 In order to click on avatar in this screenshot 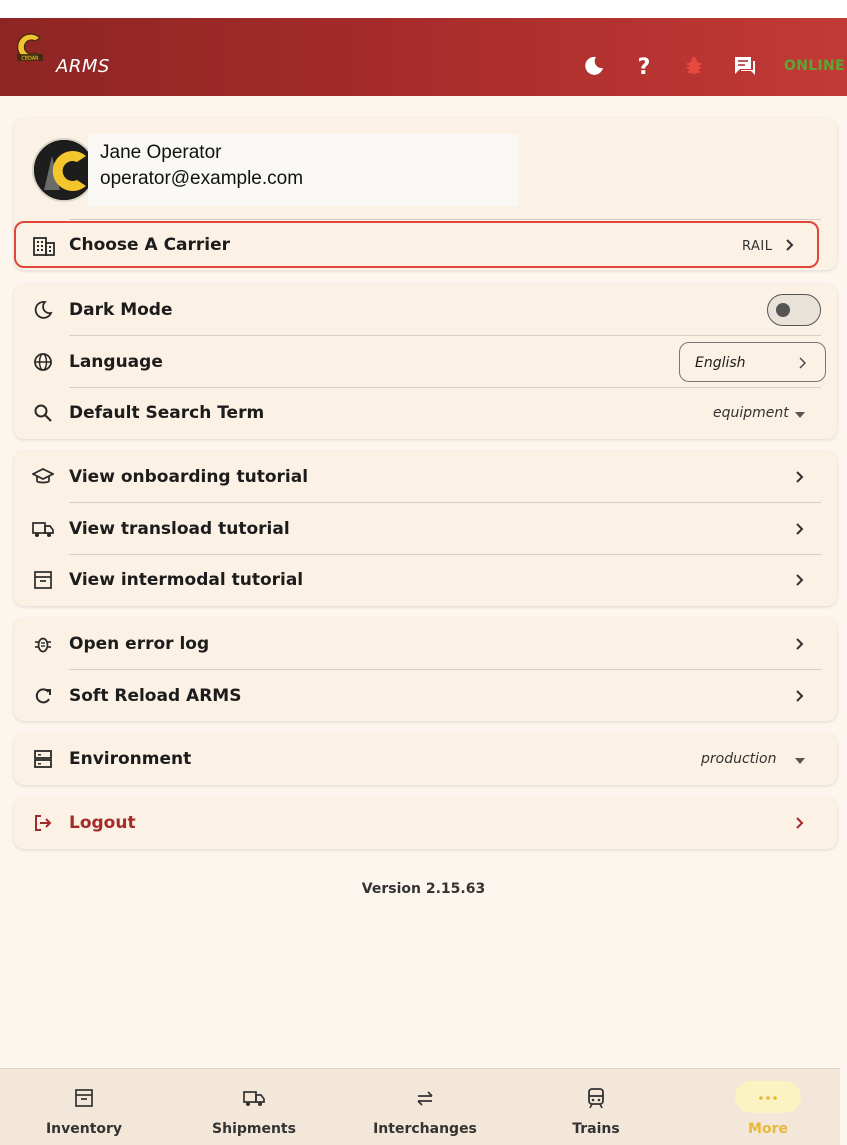, I will do `click(64, 170)`.